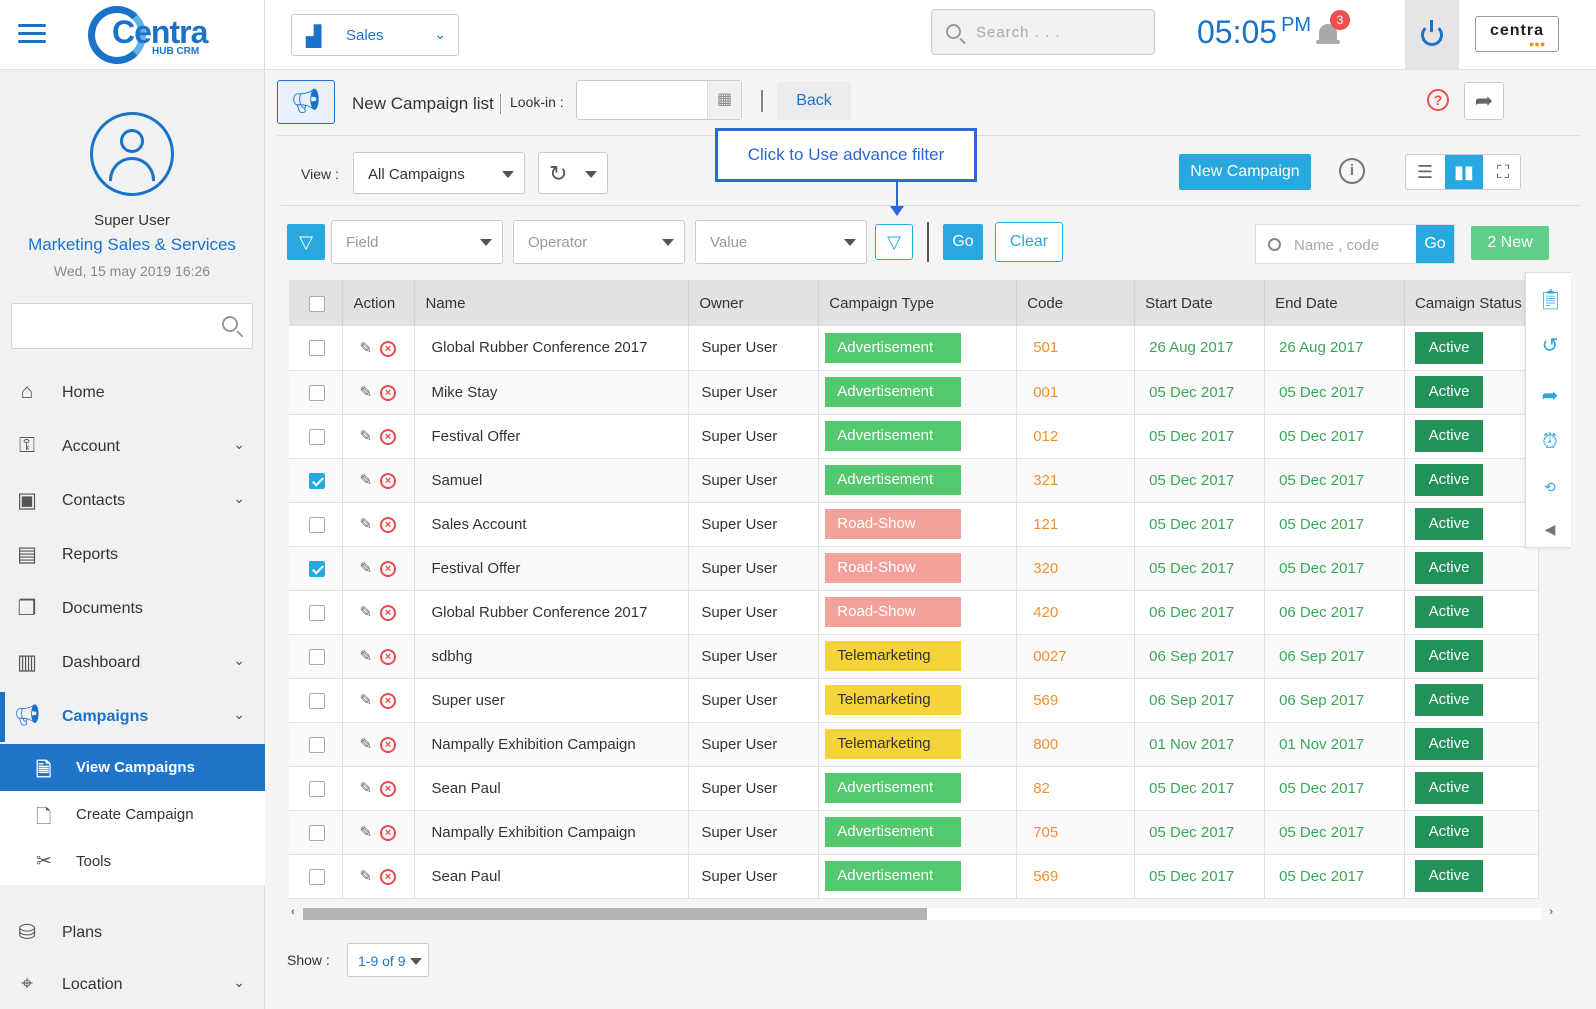  What do you see at coordinates (1484, 101) in the screenshot?
I see `share-forward-button: ➦` at bounding box center [1484, 101].